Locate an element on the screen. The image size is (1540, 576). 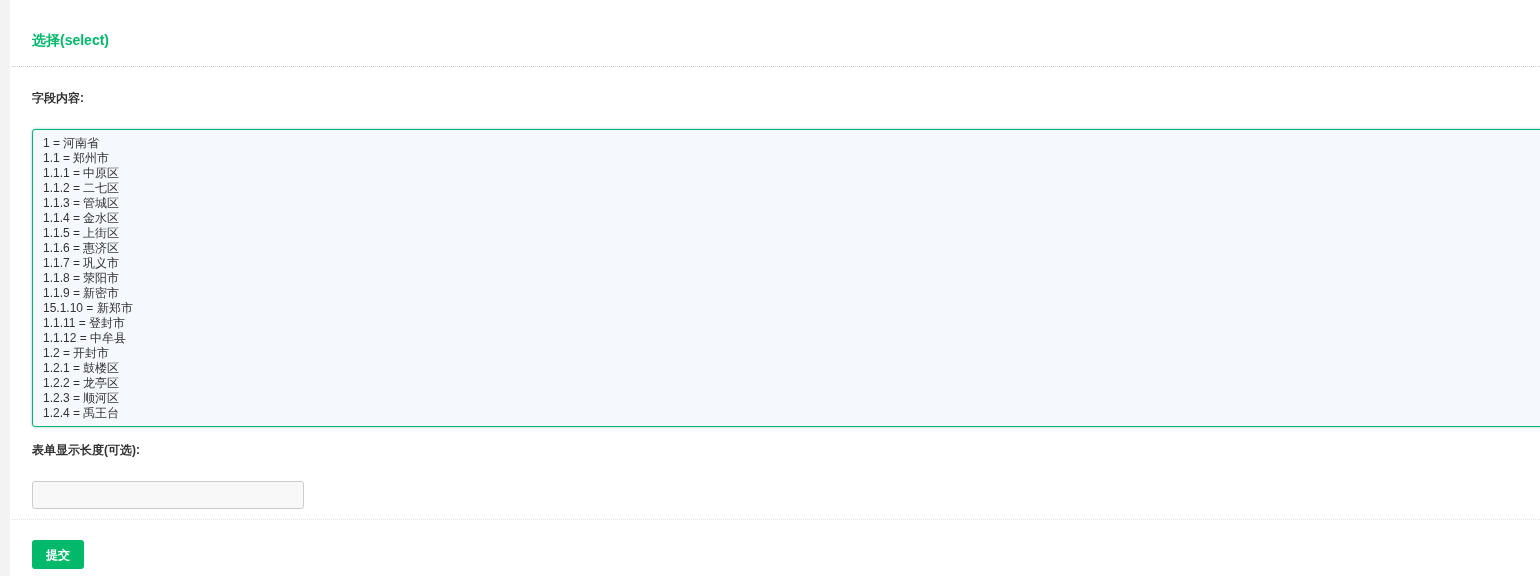
text-line: 1.1.4 = 金水区 is located at coordinates (82, 218).